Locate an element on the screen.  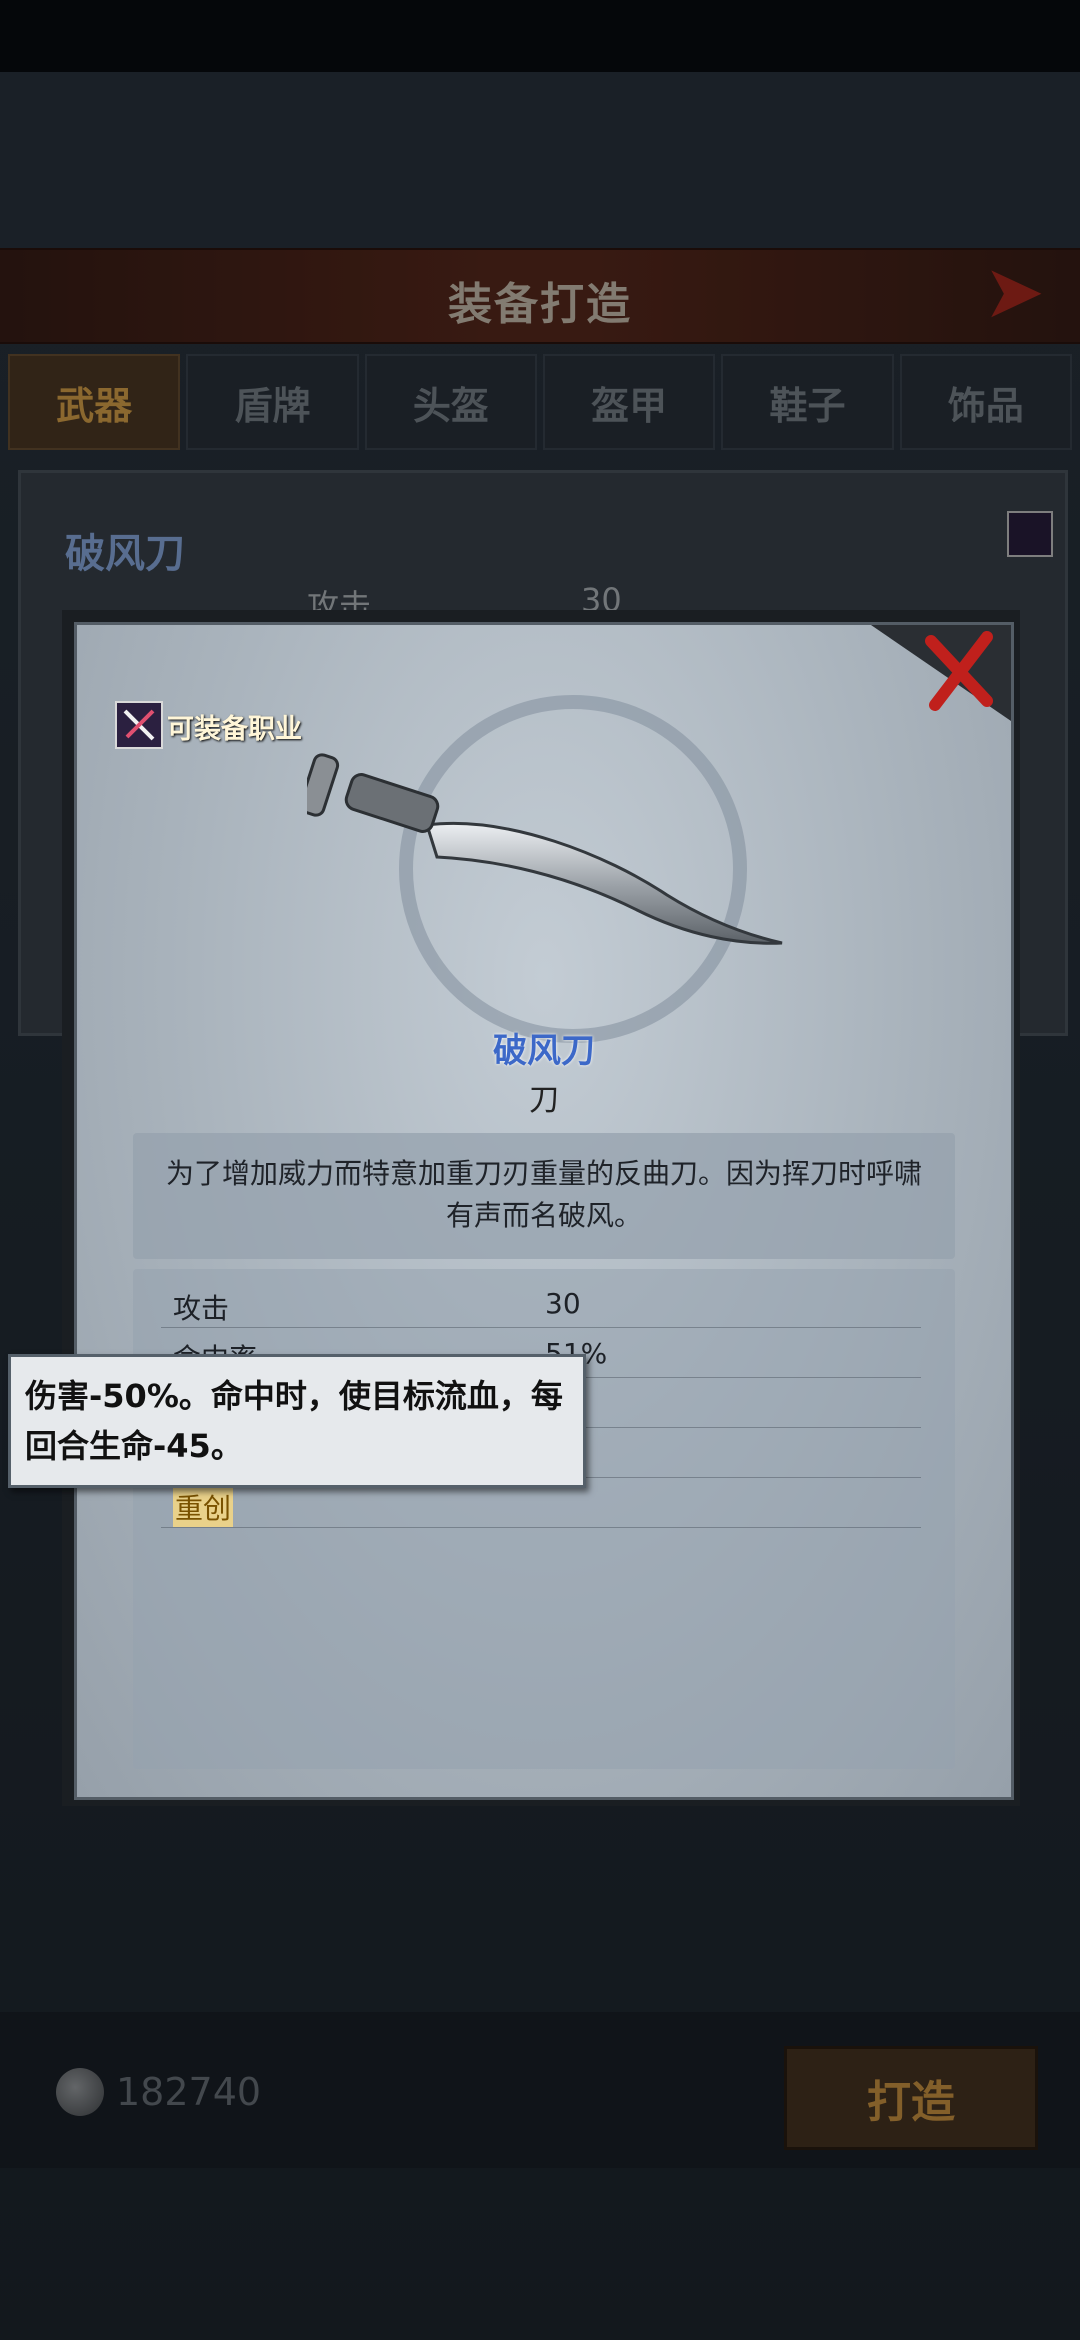
close-button is located at coordinates (941, 673).